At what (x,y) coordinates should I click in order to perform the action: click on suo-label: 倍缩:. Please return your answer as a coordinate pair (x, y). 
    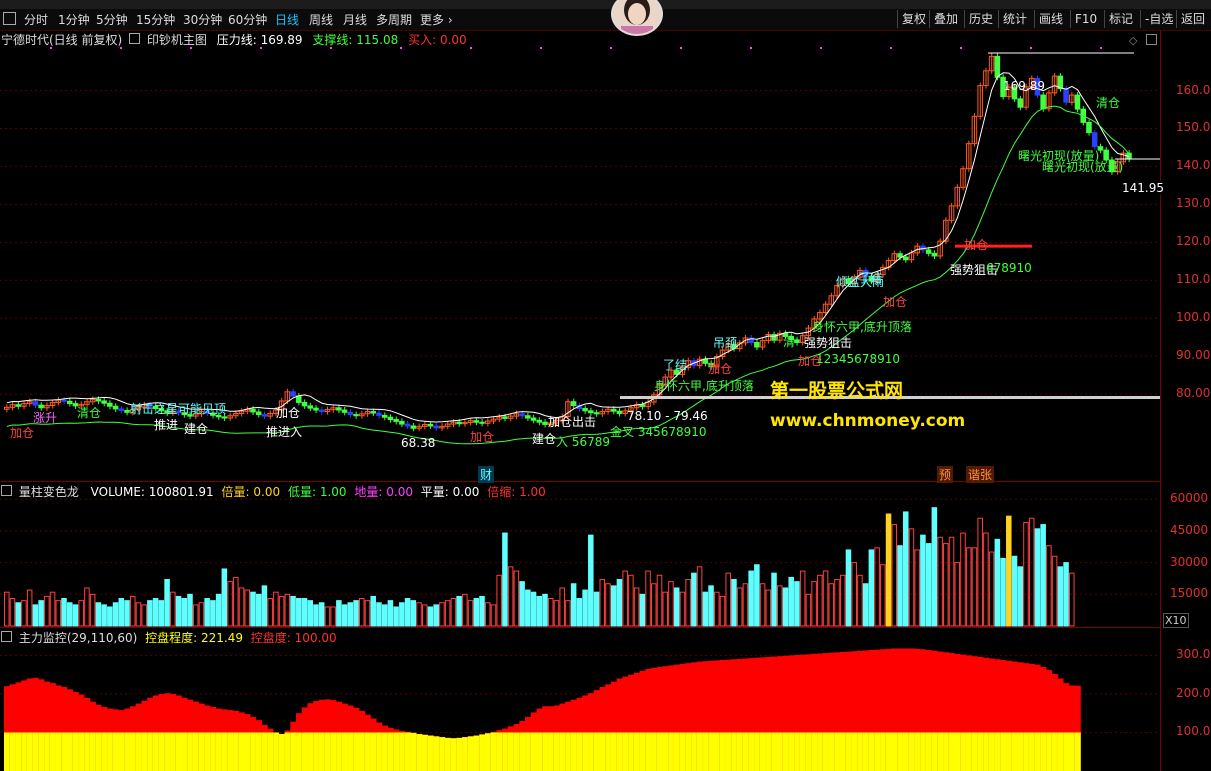
    Looking at the image, I should click on (501, 492).